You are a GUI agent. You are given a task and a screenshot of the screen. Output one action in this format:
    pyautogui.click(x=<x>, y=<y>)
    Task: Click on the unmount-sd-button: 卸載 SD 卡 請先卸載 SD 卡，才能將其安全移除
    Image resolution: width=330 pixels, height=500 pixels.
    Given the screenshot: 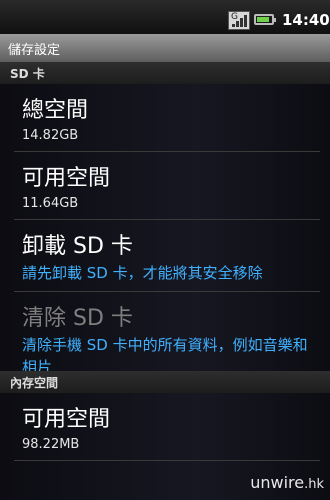 What is the action you would take?
    pyautogui.click(x=165, y=255)
    